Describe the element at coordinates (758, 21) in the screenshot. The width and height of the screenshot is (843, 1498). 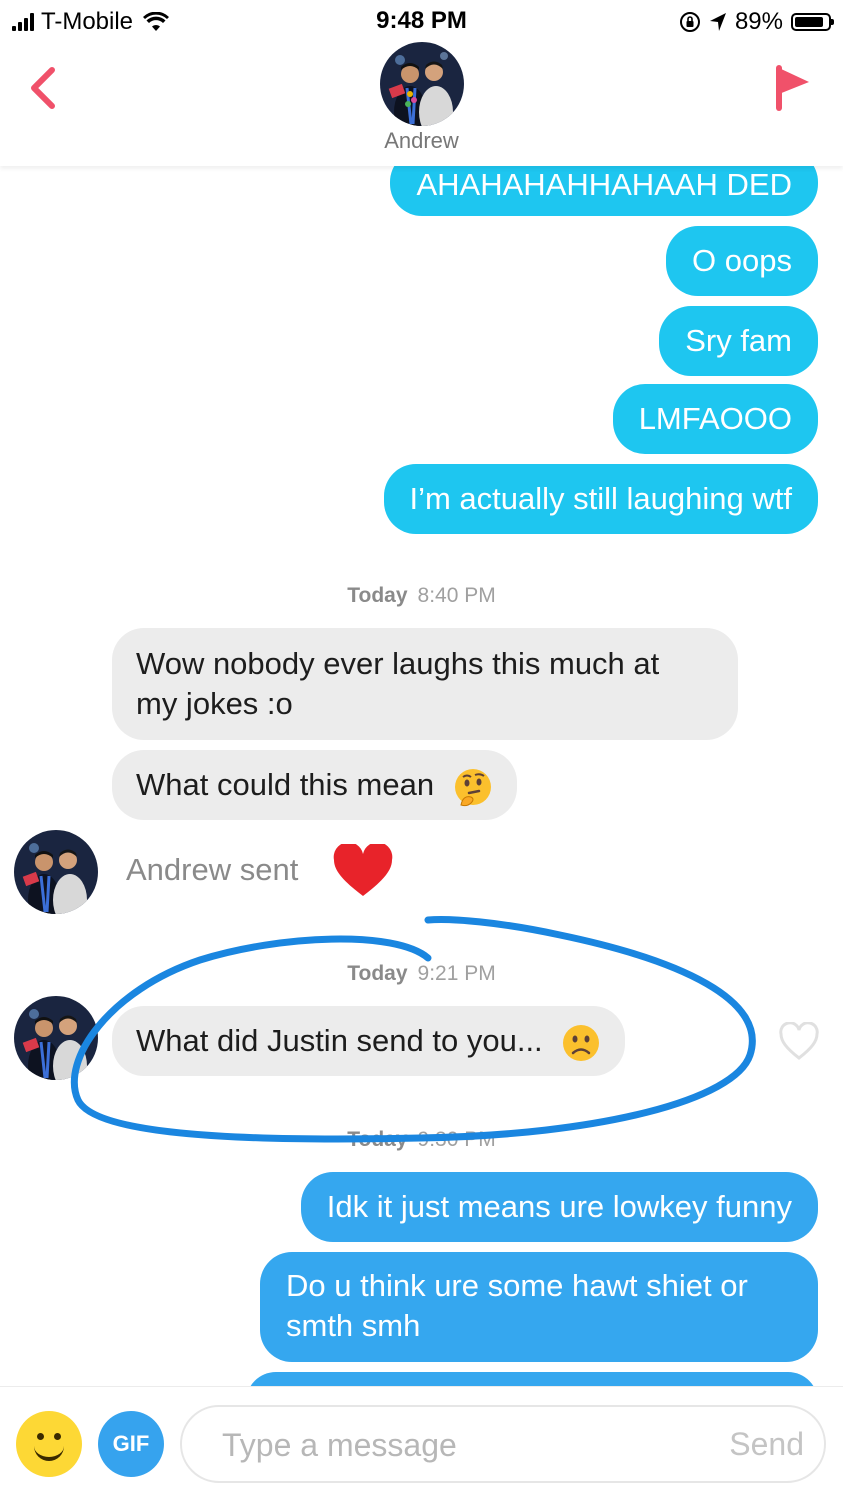
I see `battery-percent: 89%` at that location.